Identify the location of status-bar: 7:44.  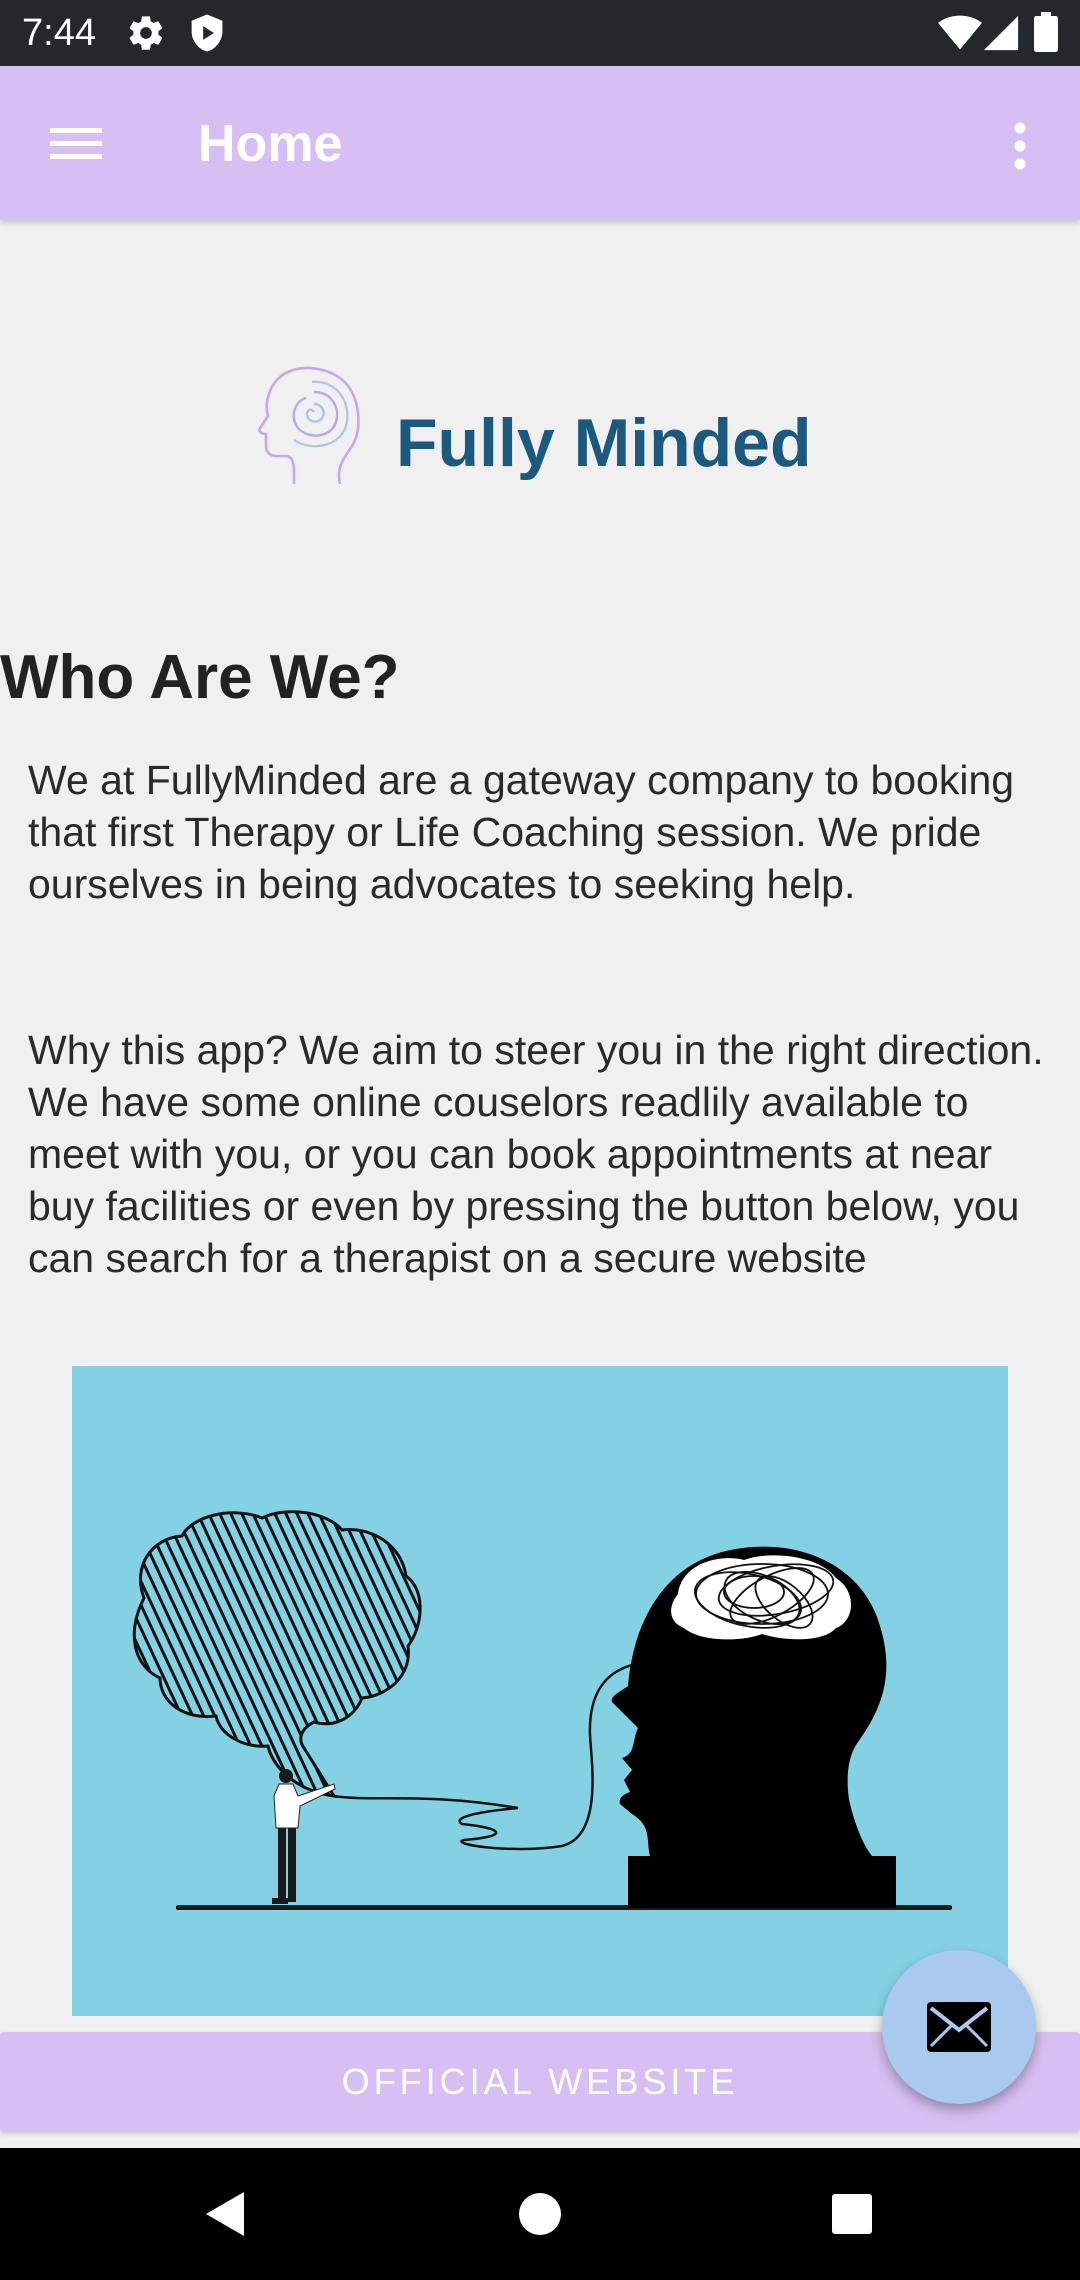
(540, 33).